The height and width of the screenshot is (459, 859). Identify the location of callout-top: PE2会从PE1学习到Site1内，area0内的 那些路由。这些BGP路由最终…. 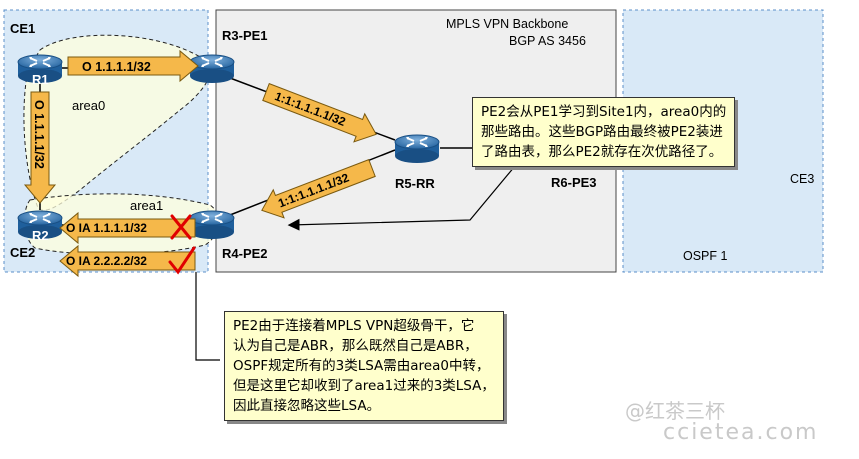
(604, 132).